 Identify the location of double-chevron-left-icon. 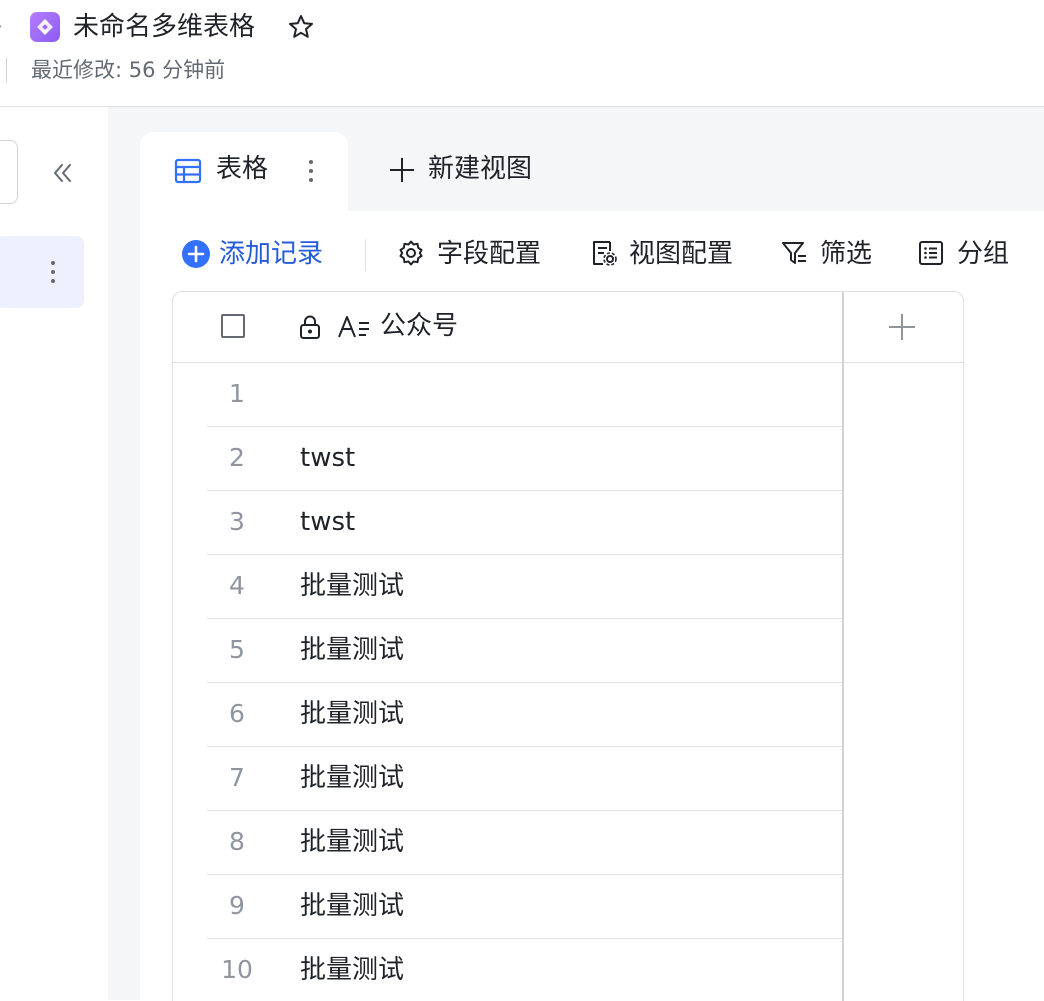
(62, 173).